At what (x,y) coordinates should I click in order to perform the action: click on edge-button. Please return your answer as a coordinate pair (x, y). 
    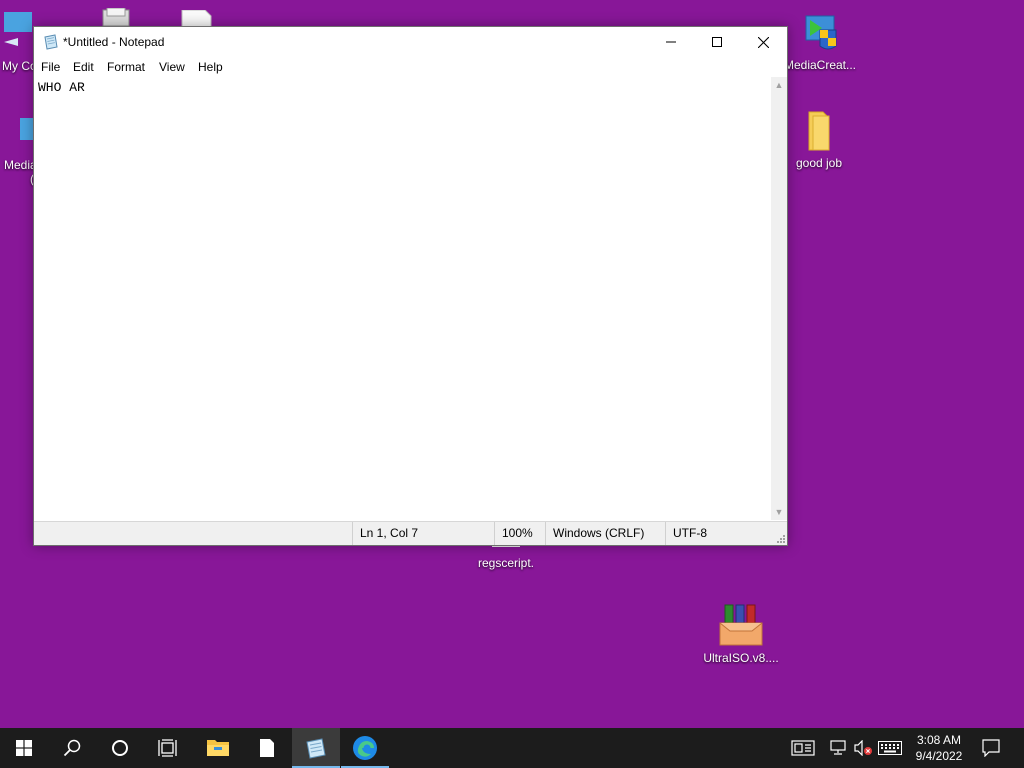
    Looking at the image, I should click on (365, 748).